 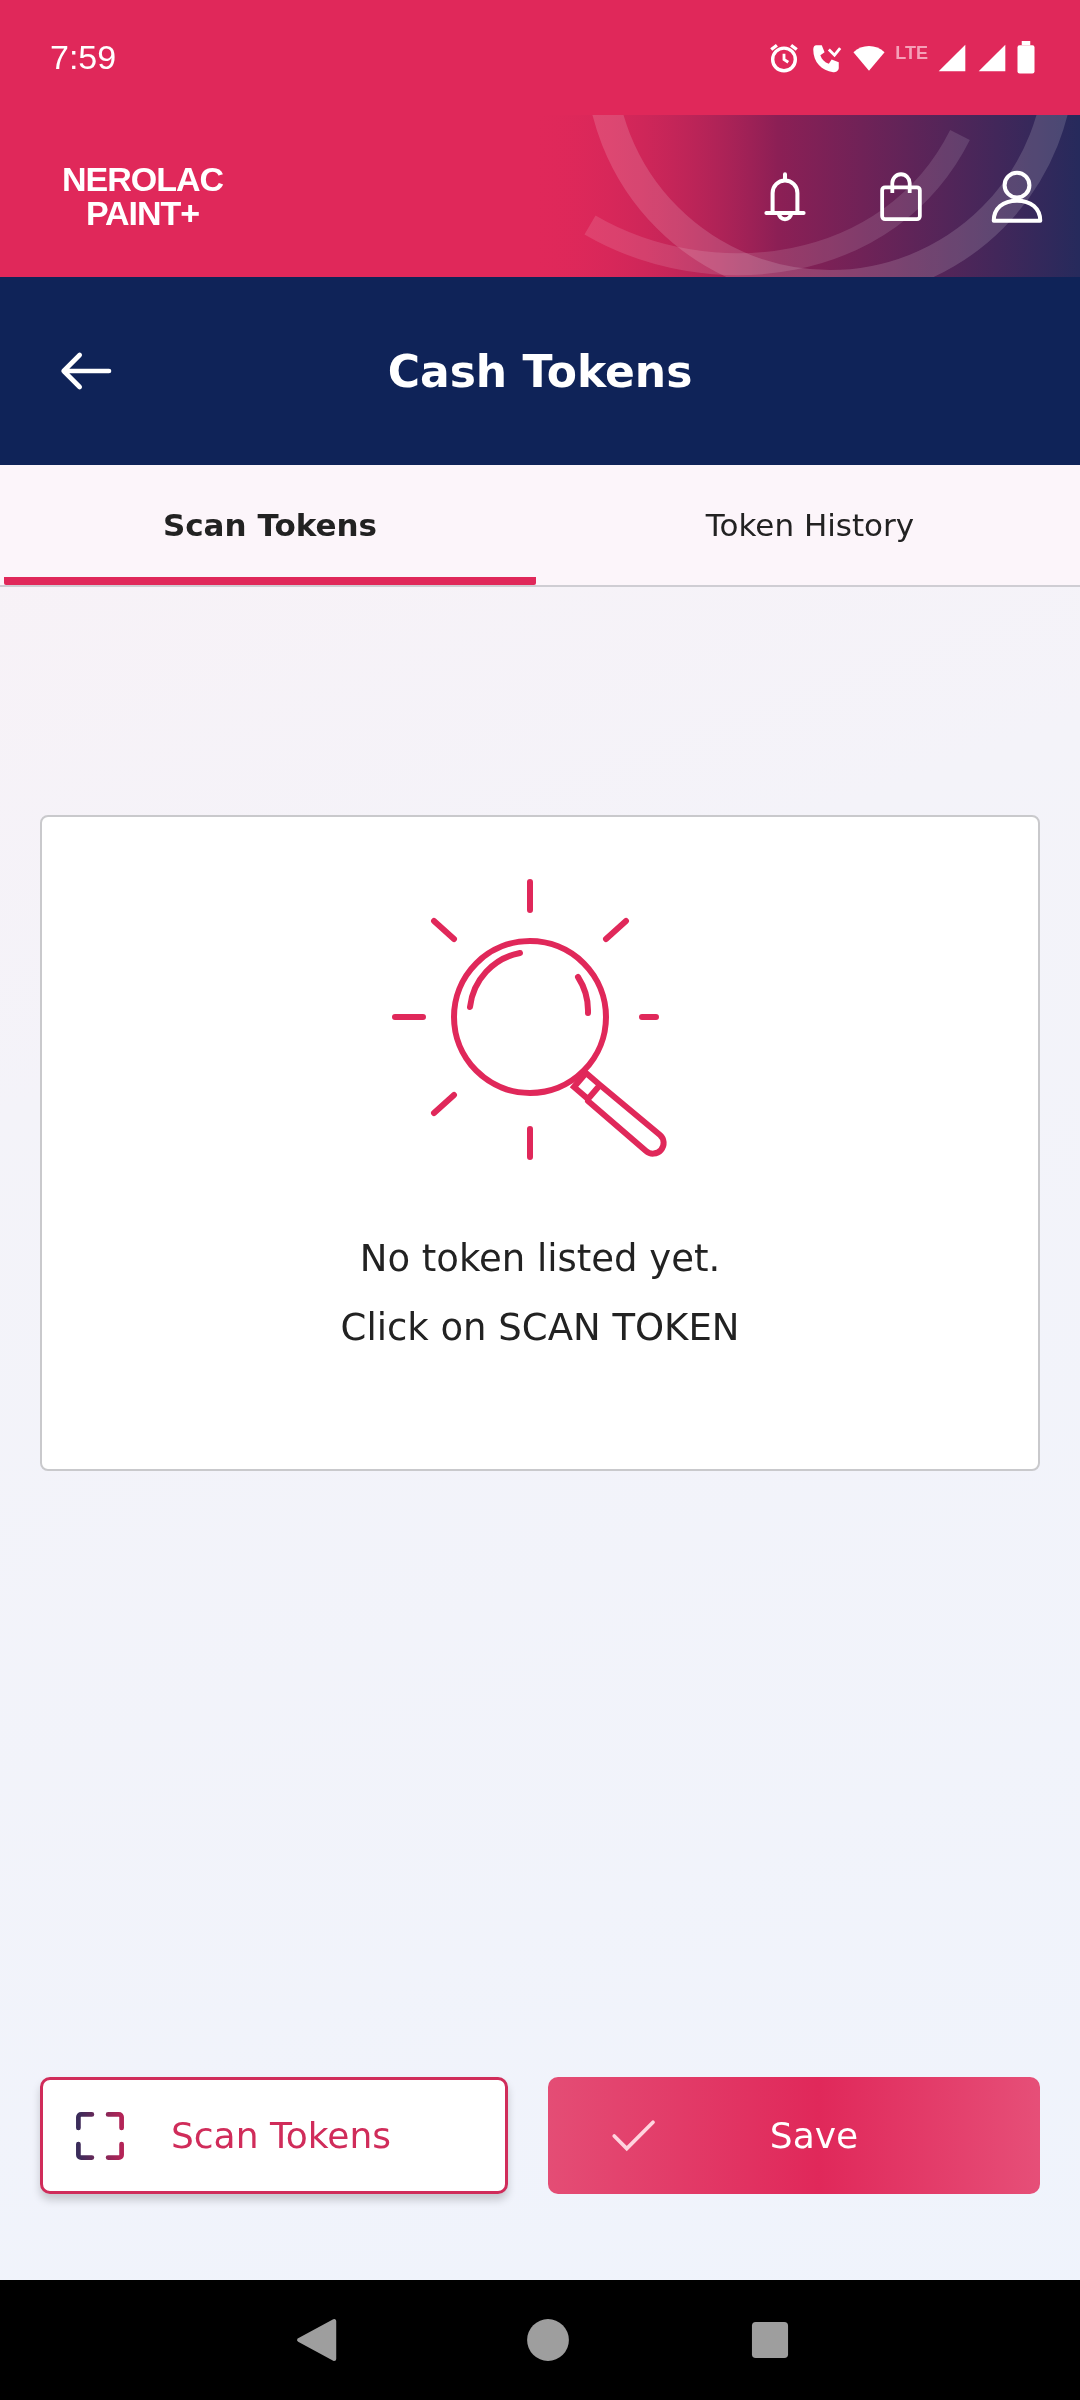 I want to click on empty-message: No token listed yet., so click(x=540, y=1258).